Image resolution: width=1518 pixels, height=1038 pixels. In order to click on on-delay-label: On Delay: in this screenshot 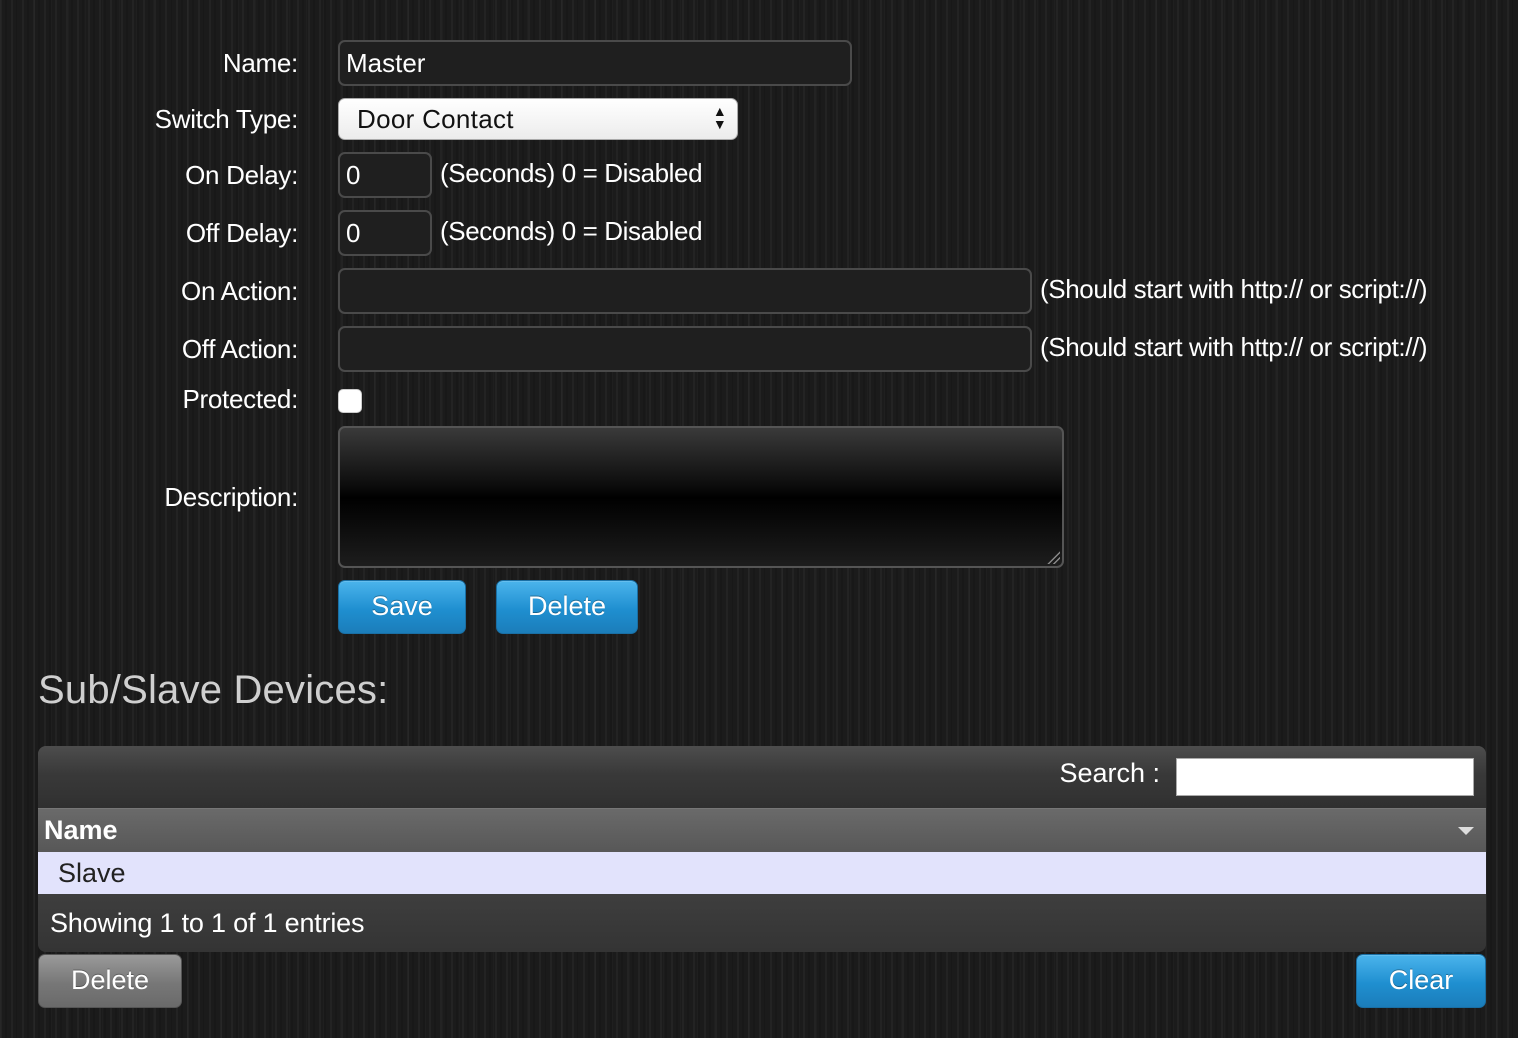, I will do `click(241, 175)`.